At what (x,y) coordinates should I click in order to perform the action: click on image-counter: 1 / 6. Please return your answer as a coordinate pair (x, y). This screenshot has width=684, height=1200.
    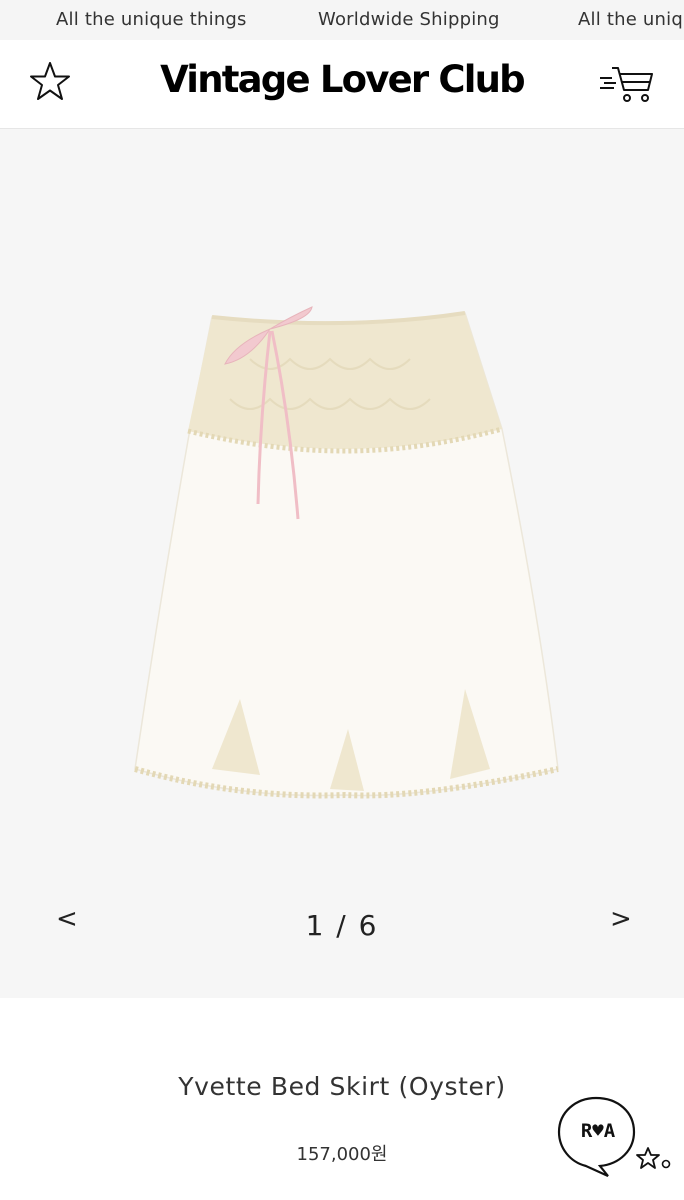
    Looking at the image, I should click on (342, 925).